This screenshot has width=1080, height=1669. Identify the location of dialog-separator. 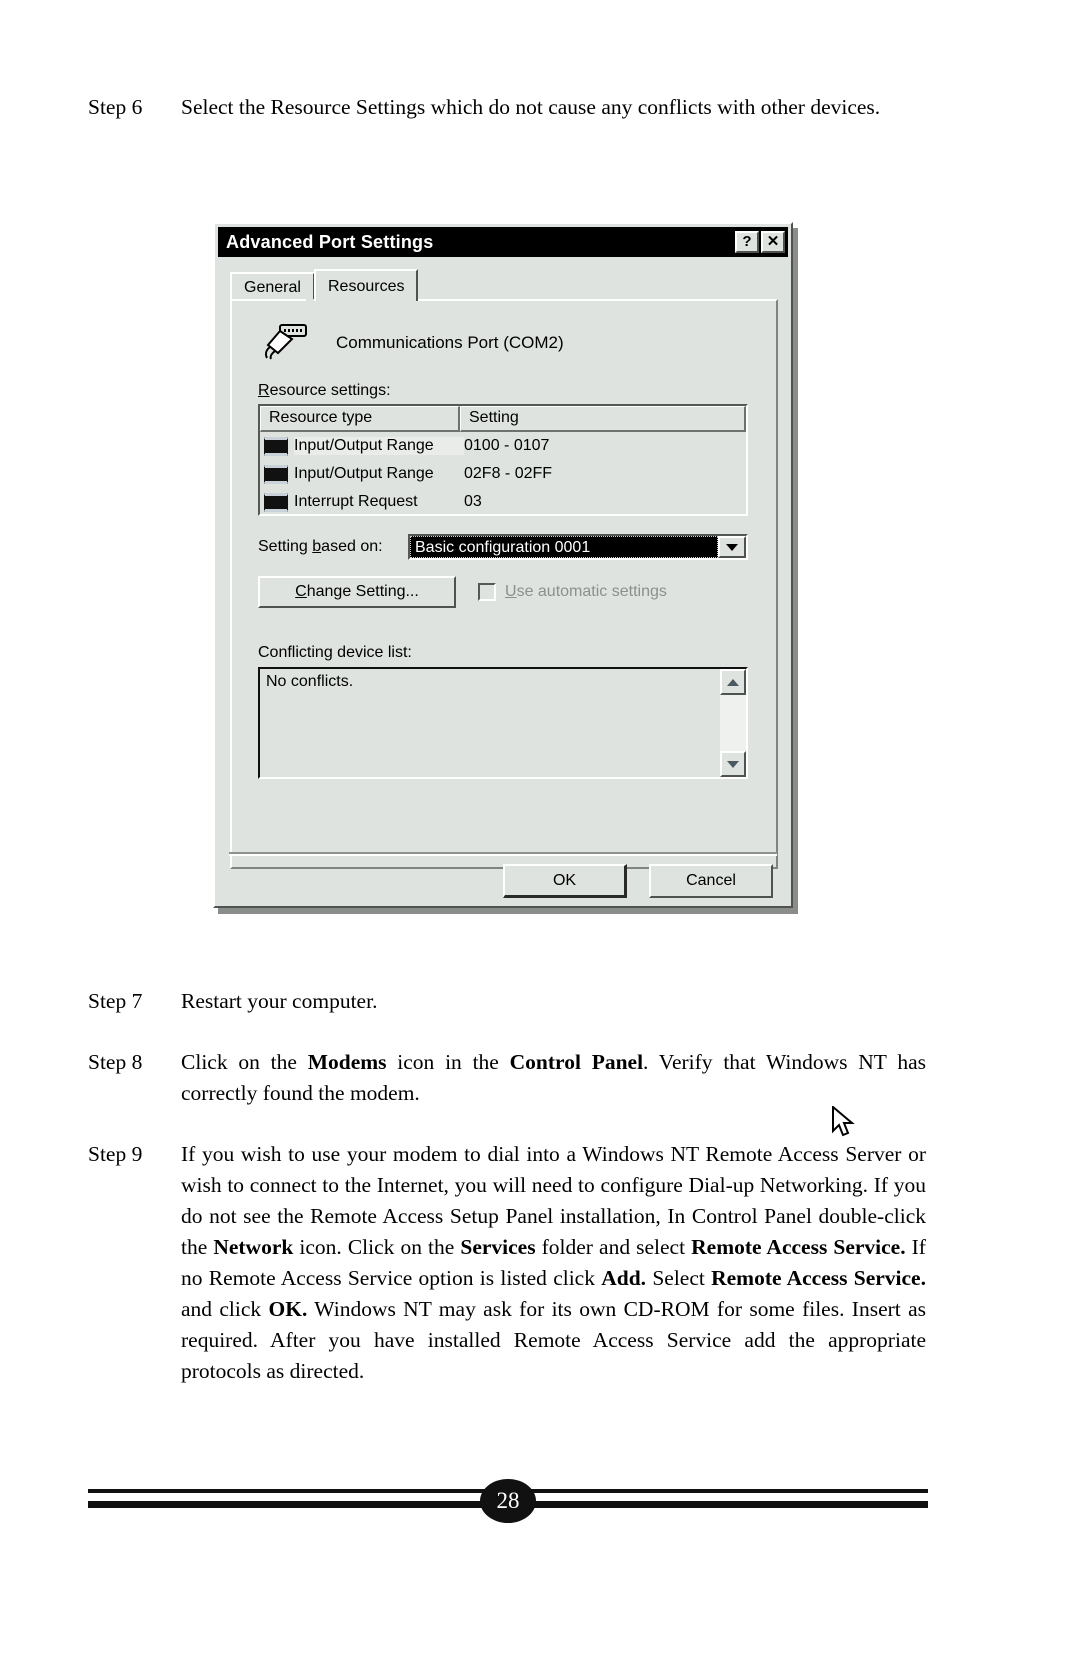
(503, 854).